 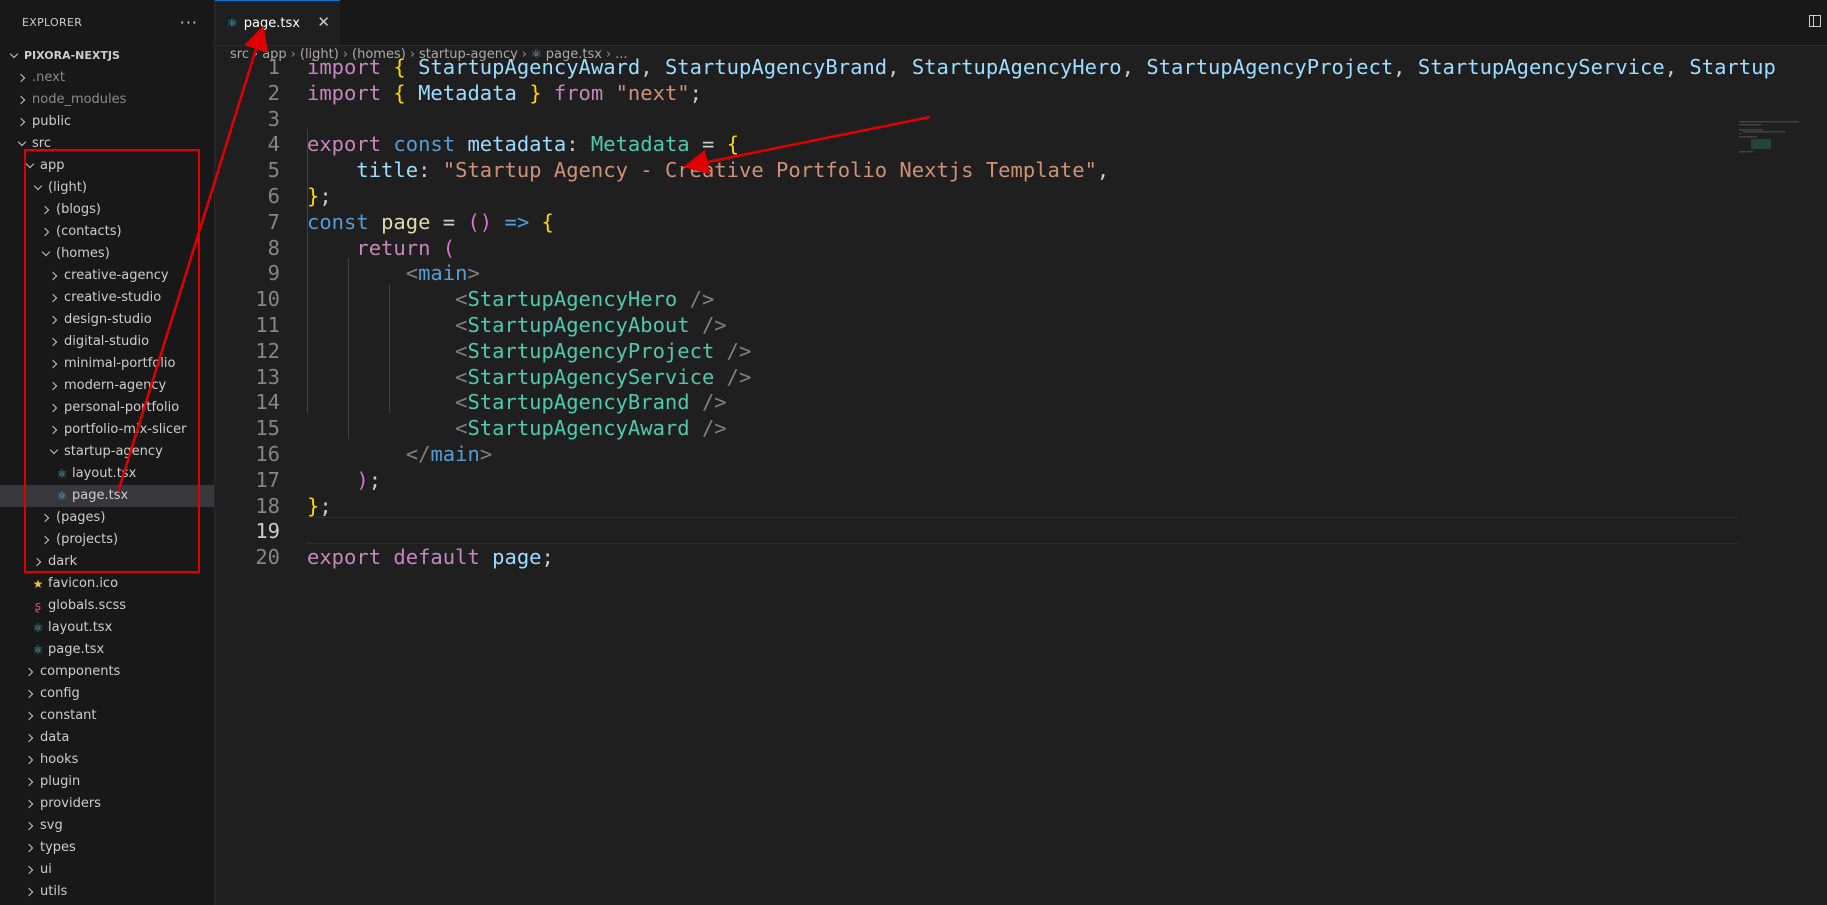 What do you see at coordinates (344, 67) in the screenshot?
I see `code-token: import` at bounding box center [344, 67].